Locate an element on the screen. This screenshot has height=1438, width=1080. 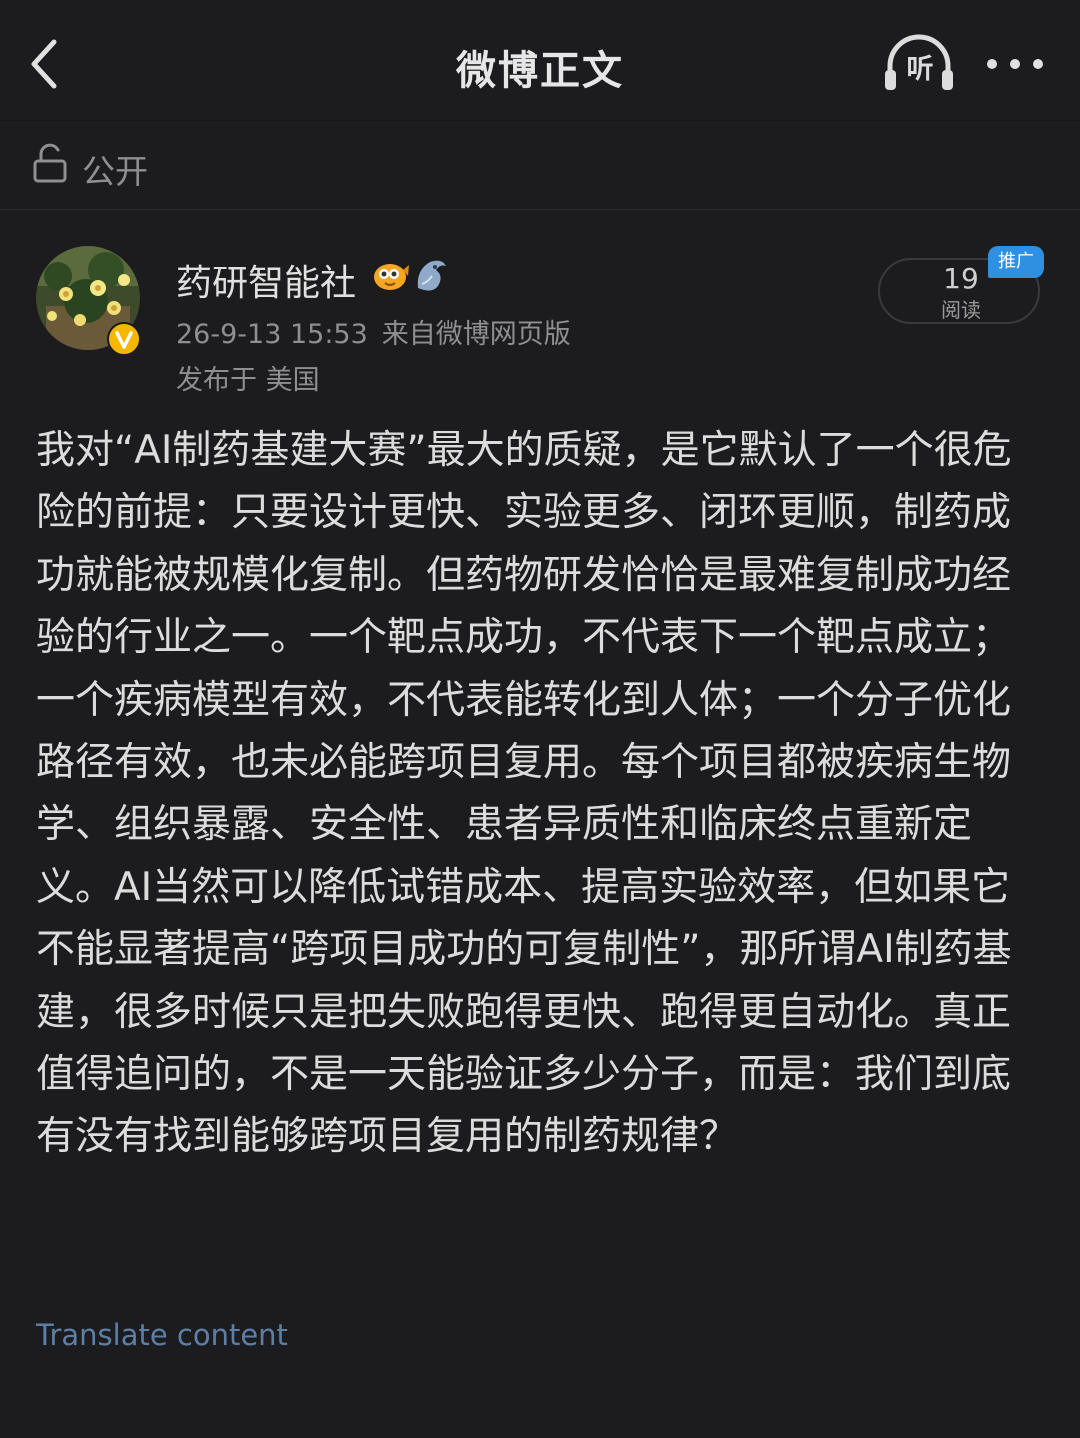
more-options-button is located at coordinates (1015, 64).